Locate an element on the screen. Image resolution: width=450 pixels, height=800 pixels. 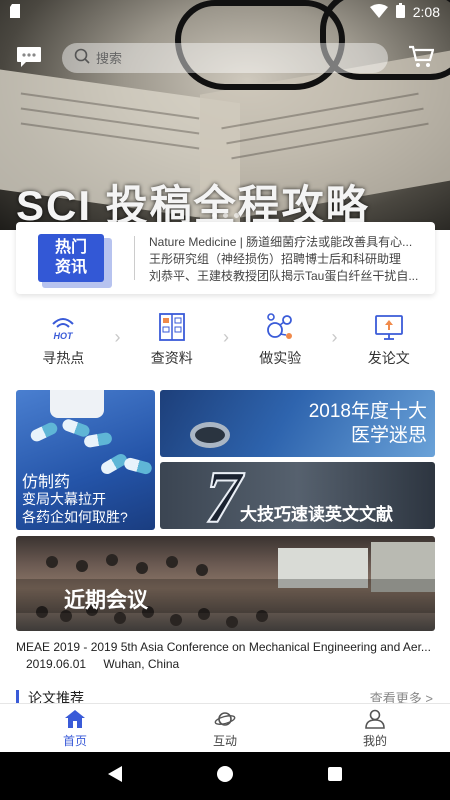
tile-subtitle: 变局大幕拉开 各药企如何取胜? is located at coordinates (75, 508).